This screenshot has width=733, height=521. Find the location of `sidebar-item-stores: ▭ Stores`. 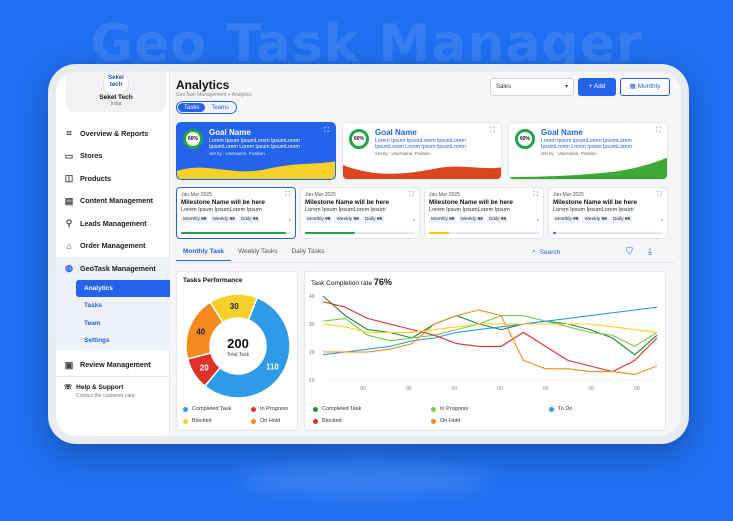

sidebar-item-stores: ▭ Stores is located at coordinates (113, 156).